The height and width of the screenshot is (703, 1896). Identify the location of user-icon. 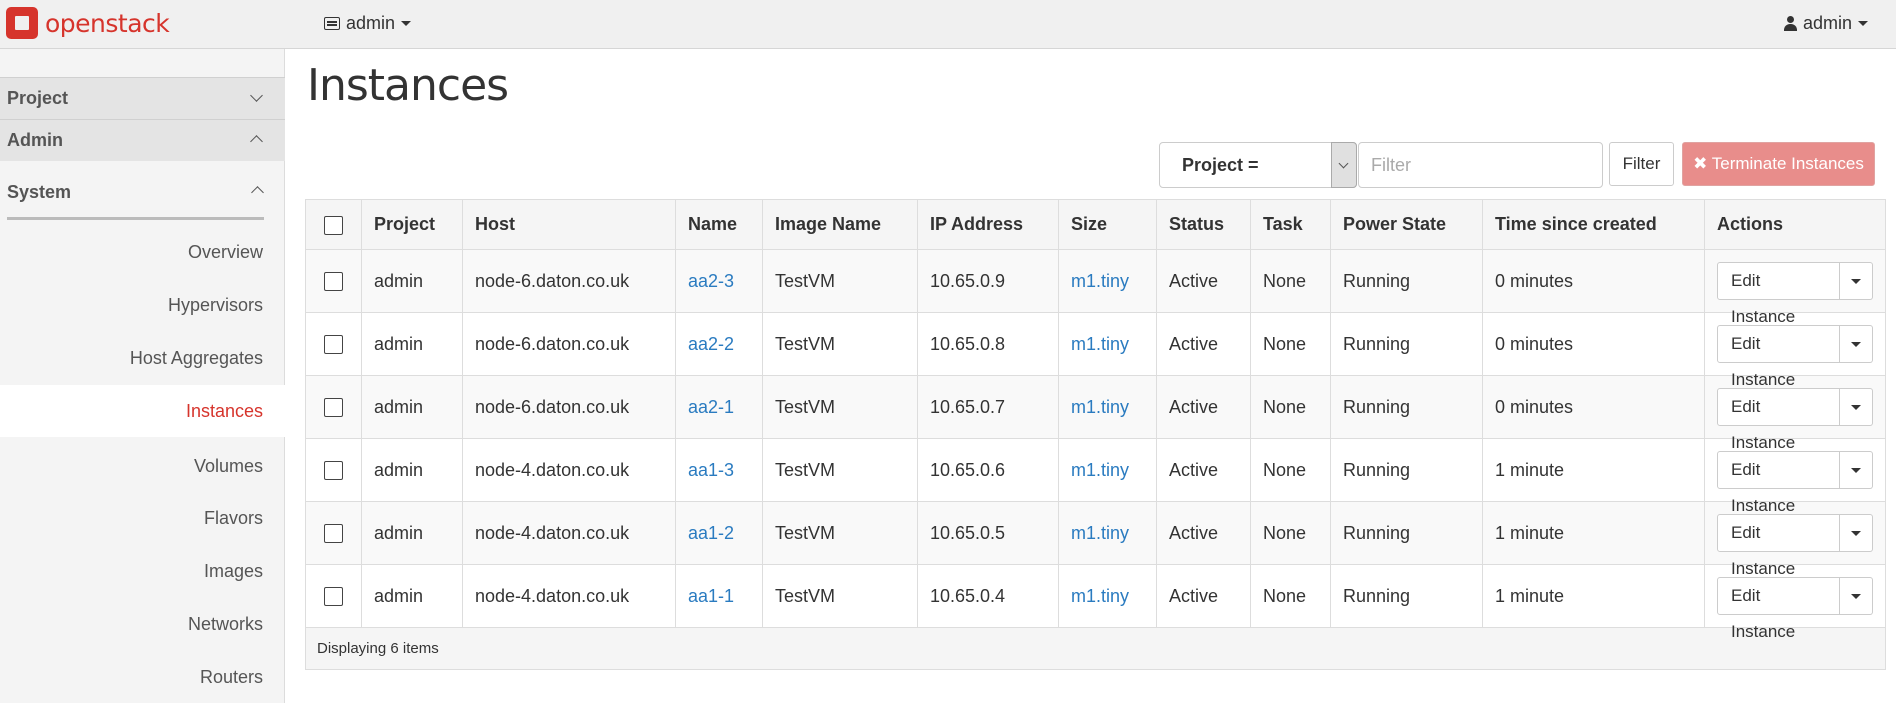
(1790, 23).